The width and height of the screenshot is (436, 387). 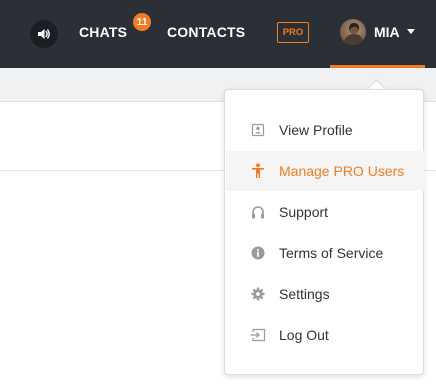 What do you see at coordinates (387, 32) in the screenshot?
I see `user-name: MIA` at bounding box center [387, 32].